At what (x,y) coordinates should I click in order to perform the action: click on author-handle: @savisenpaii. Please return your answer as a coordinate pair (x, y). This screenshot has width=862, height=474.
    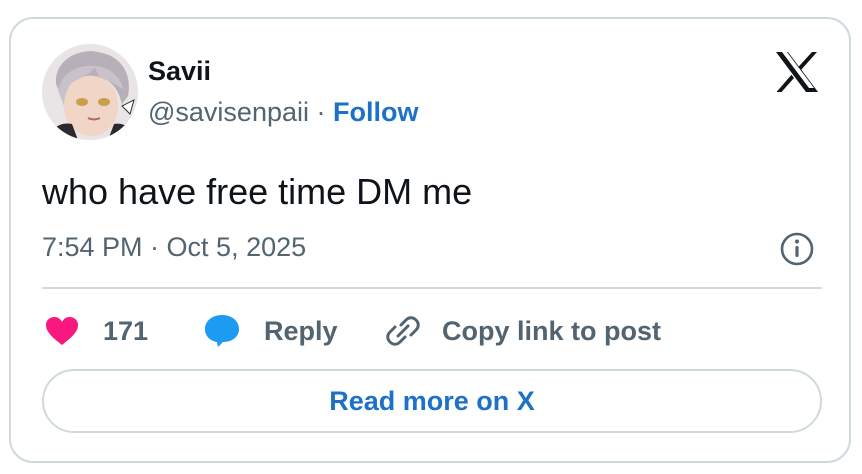
    Looking at the image, I should click on (228, 112).